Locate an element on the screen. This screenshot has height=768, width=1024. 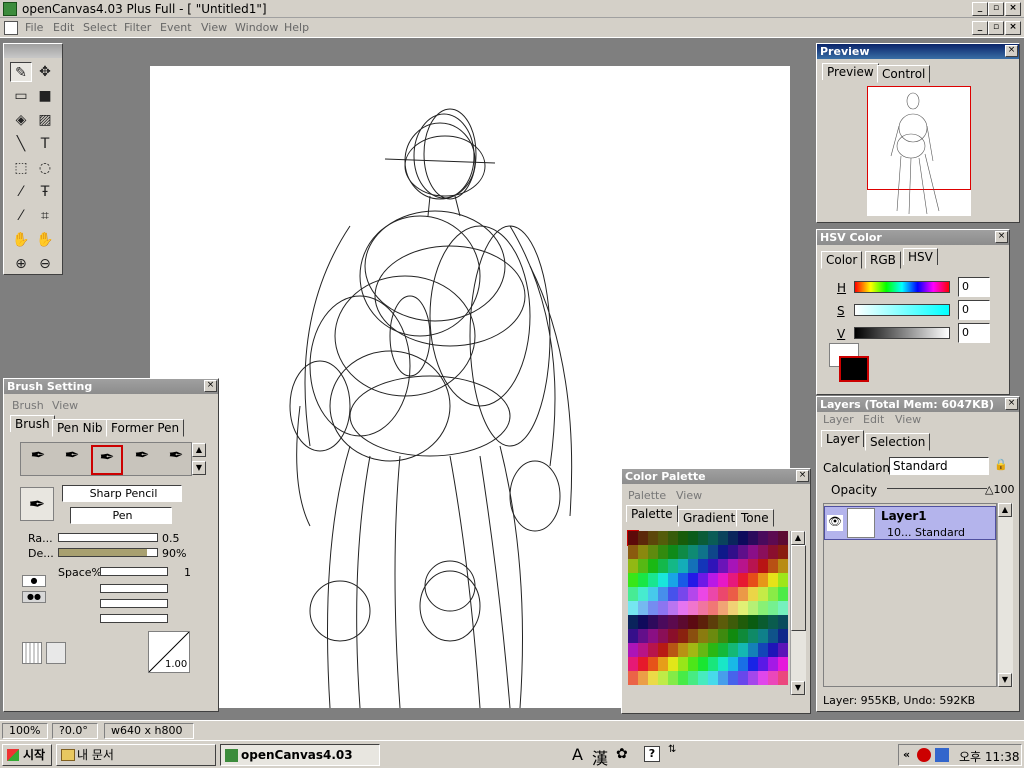
menu-view: View is located at coordinates (214, 27).